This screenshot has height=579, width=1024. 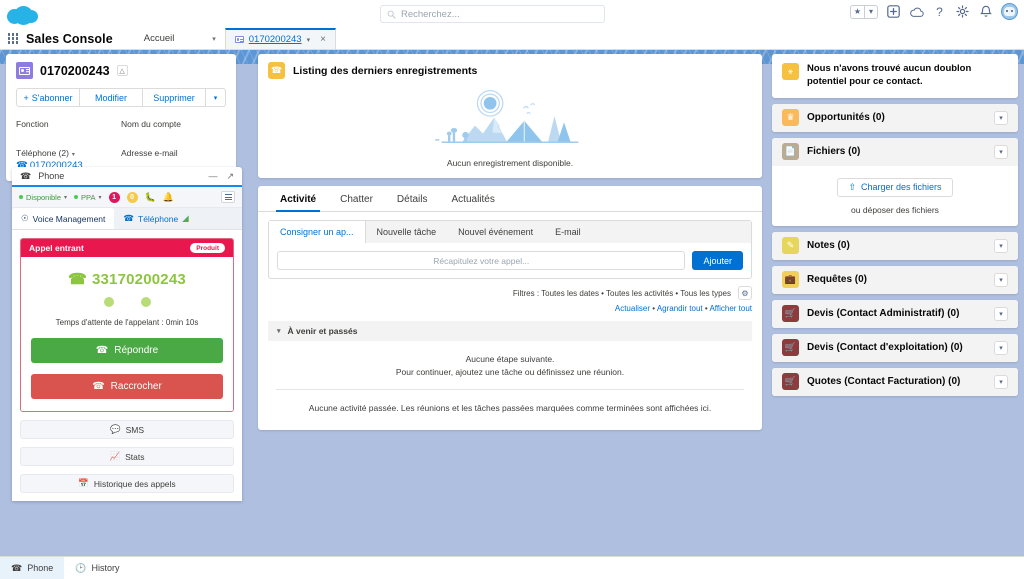 What do you see at coordinates (790, 246) in the screenshot?
I see `note-icon: ✎` at bounding box center [790, 246].